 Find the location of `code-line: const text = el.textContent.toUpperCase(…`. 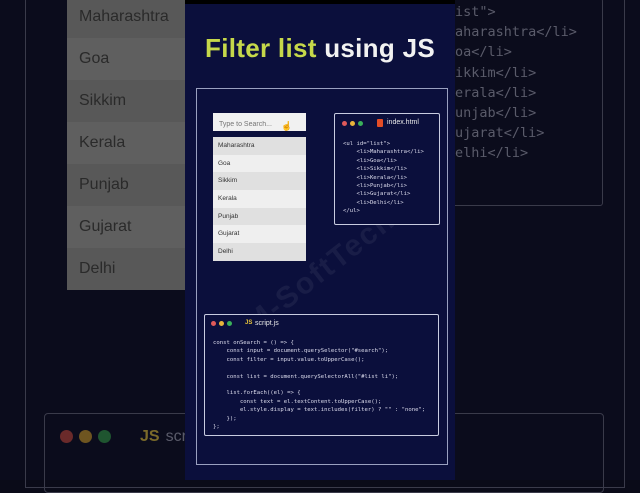

code-line: const text = el.textContent.toUpperCase(… is located at coordinates (297, 401).